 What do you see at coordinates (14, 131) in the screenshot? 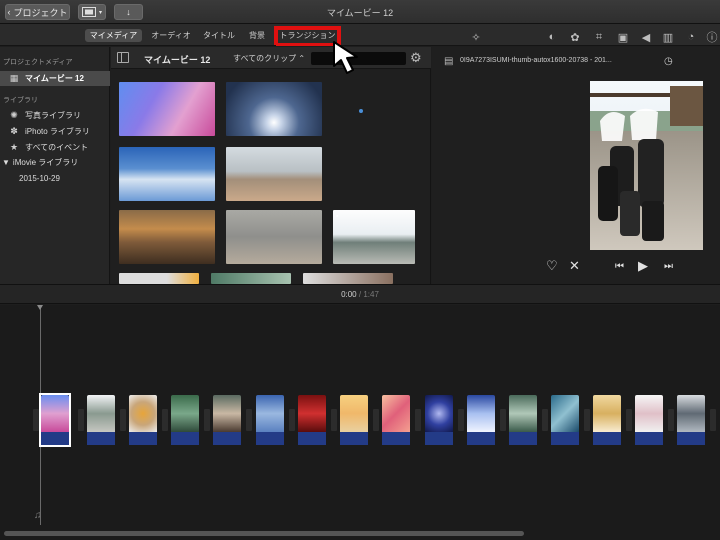
I see `iphoto-icon: ✽` at bounding box center [14, 131].